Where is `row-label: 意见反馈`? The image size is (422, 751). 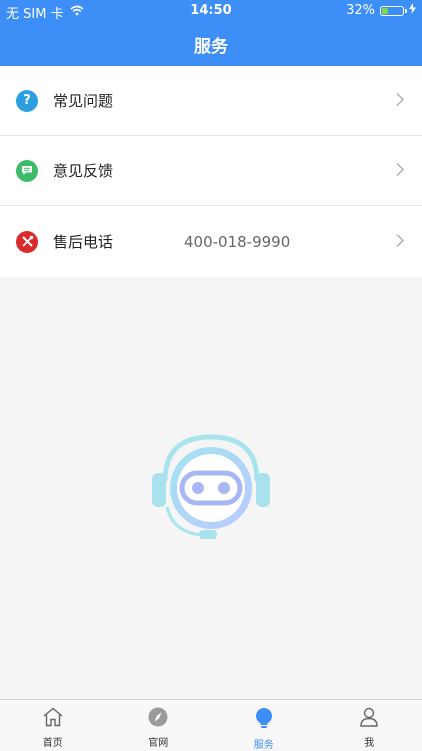 row-label: 意见反馈 is located at coordinates (83, 170).